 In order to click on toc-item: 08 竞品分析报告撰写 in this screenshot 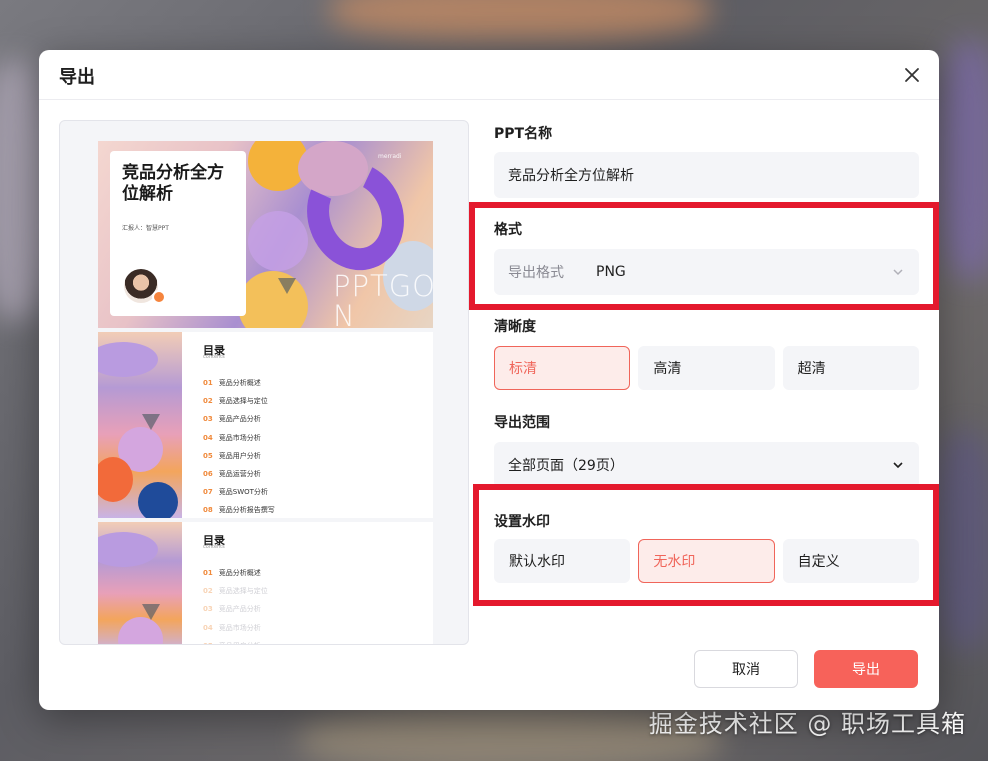, I will do `click(239, 510)`.